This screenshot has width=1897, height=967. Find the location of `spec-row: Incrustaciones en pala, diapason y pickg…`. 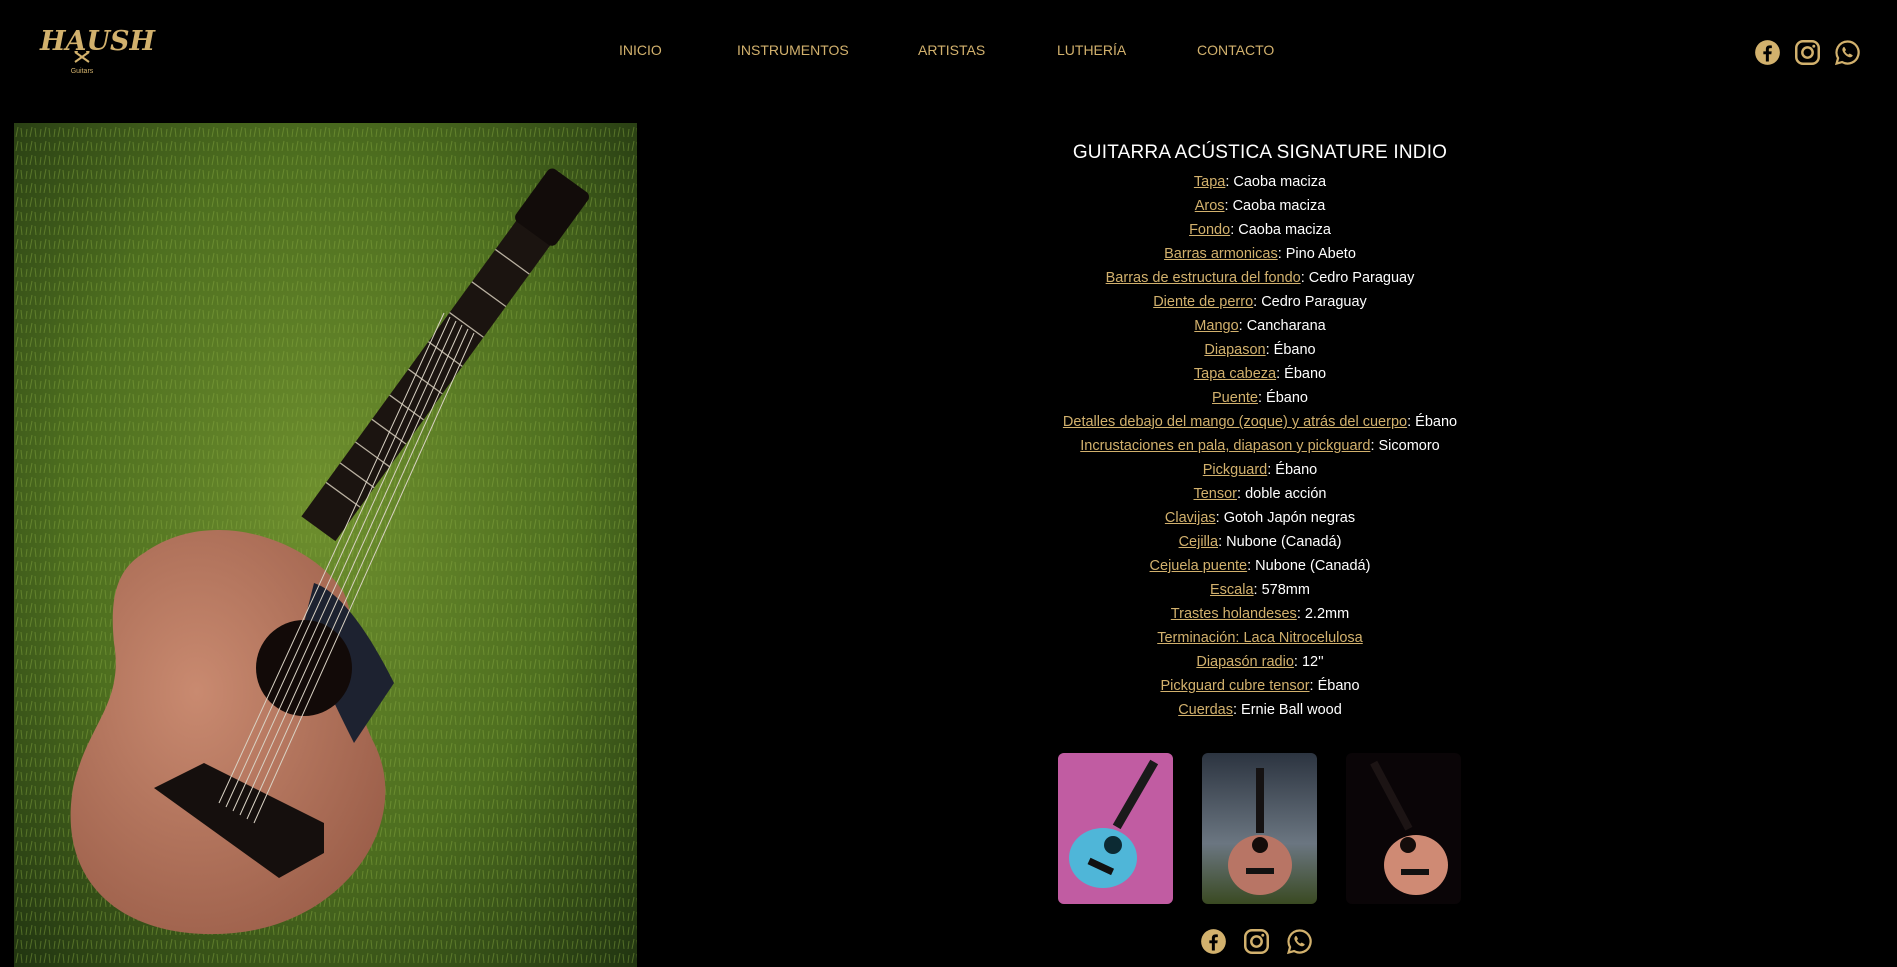

spec-row: Incrustaciones en pala, diapason y pickg… is located at coordinates (1260, 446).